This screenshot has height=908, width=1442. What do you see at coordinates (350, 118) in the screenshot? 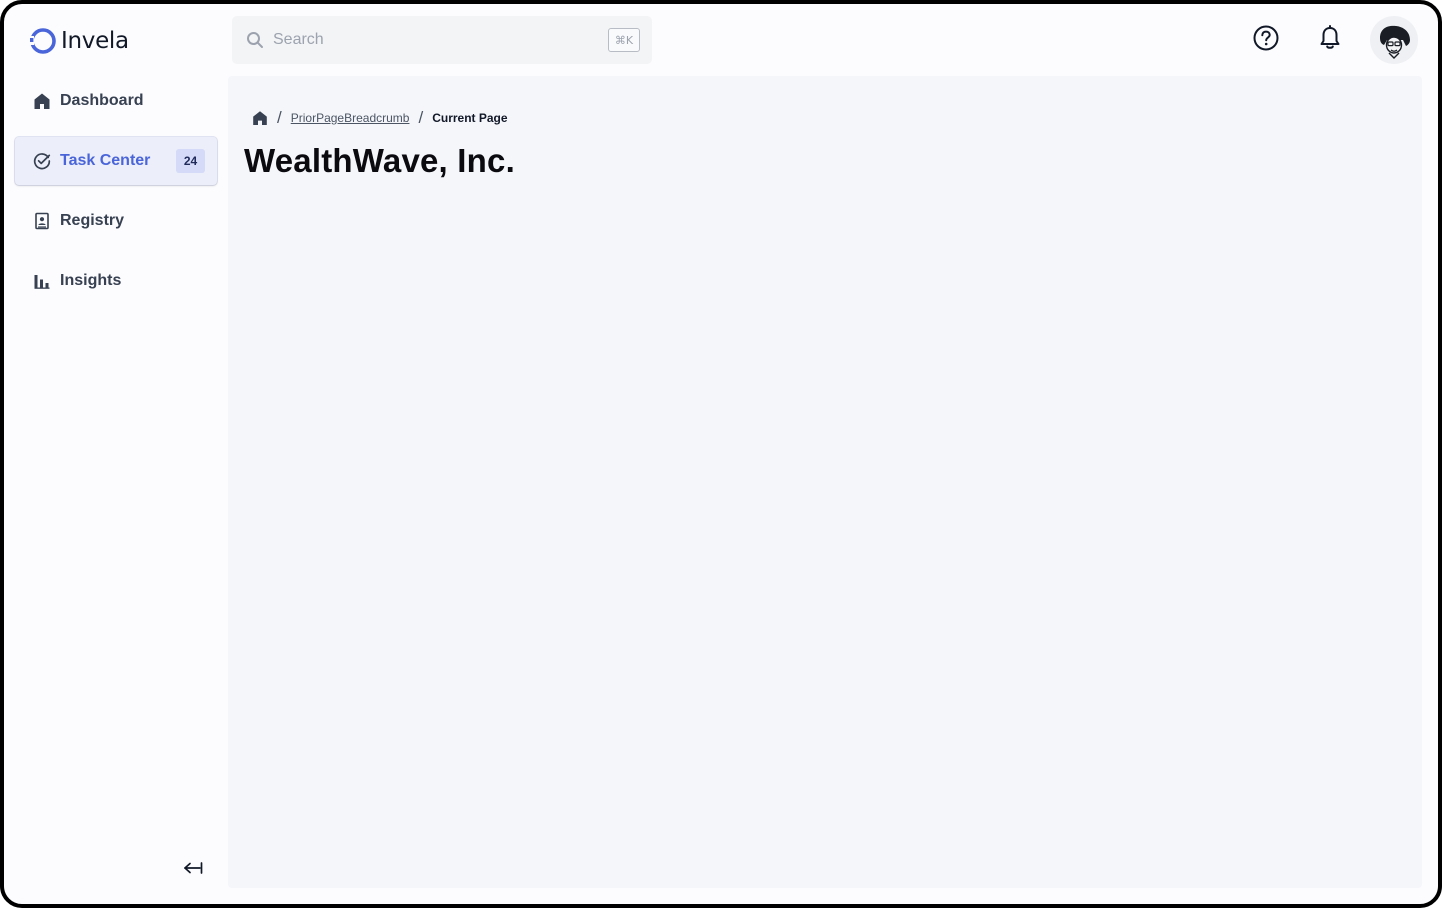
I see `breadcrumb-prior-link: PriorPageBreadcrumb` at bounding box center [350, 118].